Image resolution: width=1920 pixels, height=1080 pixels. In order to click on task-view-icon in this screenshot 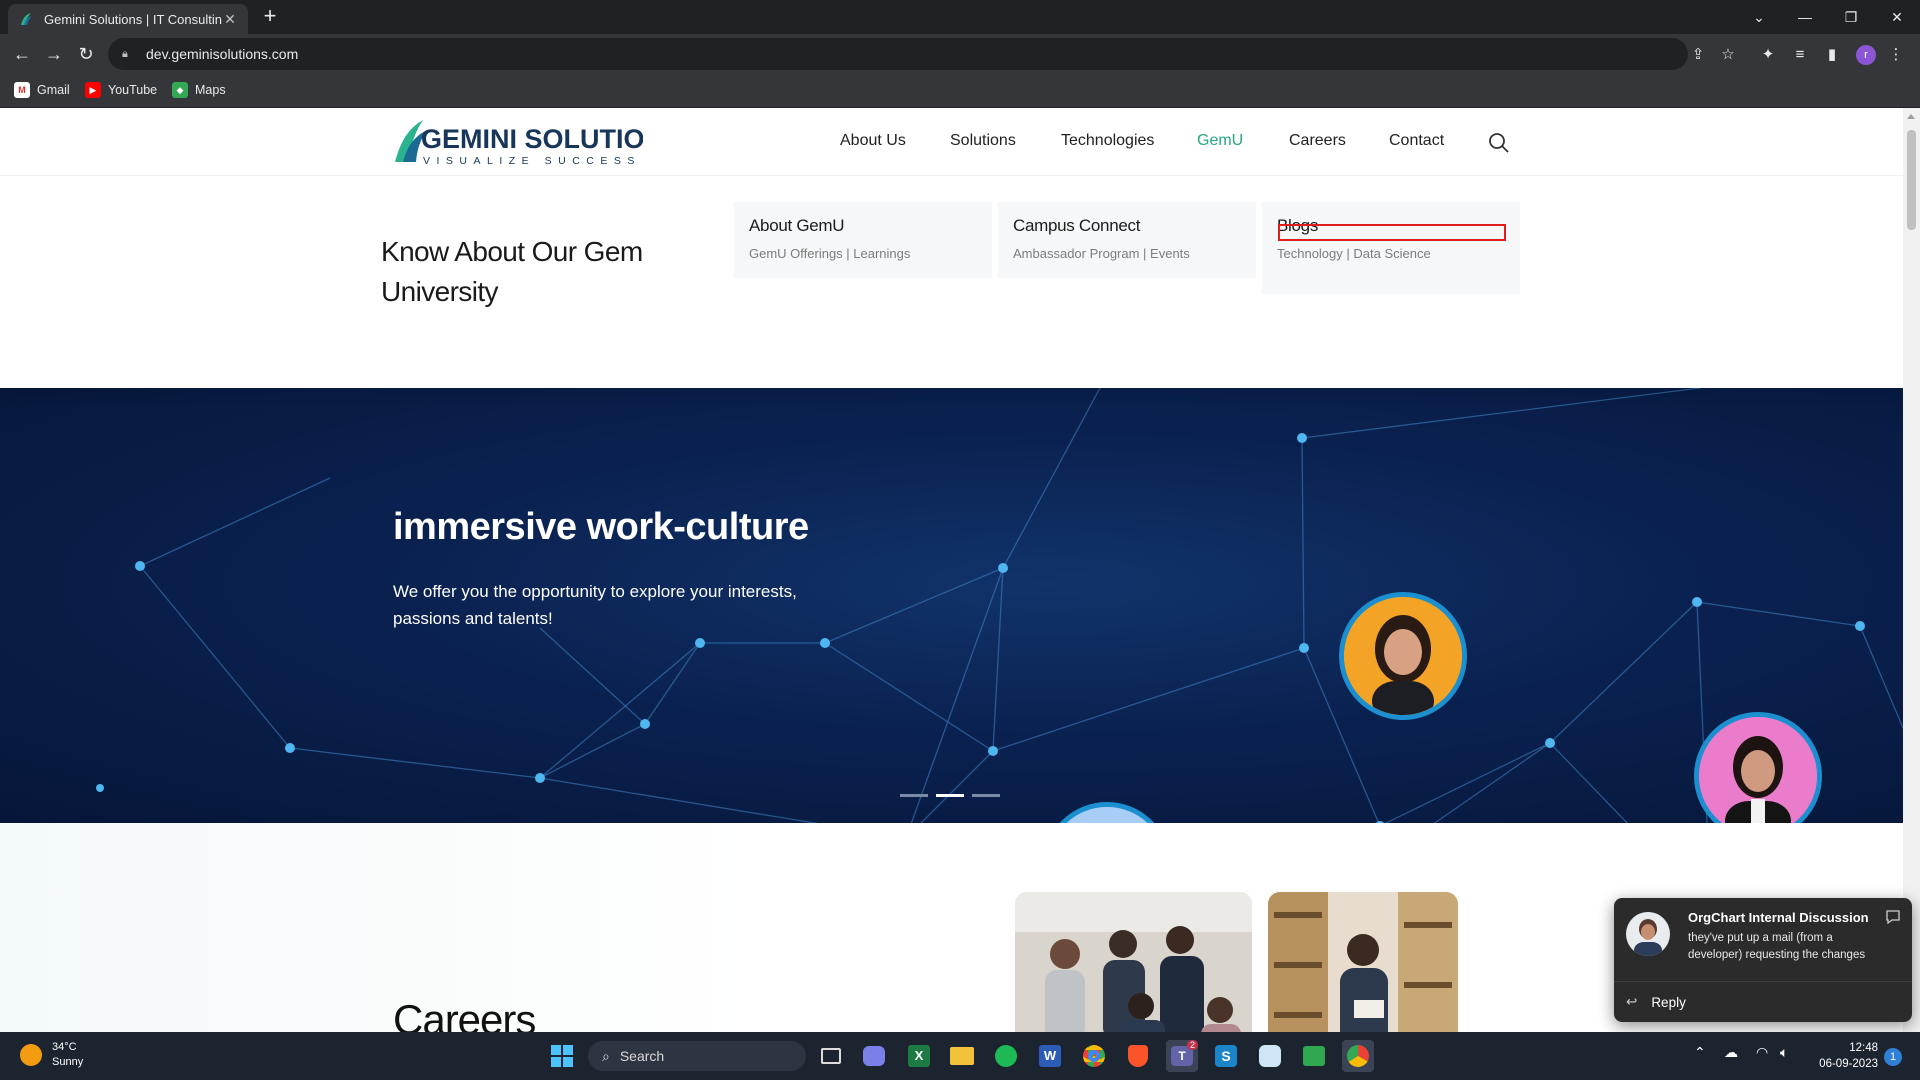, I will do `click(831, 1056)`.